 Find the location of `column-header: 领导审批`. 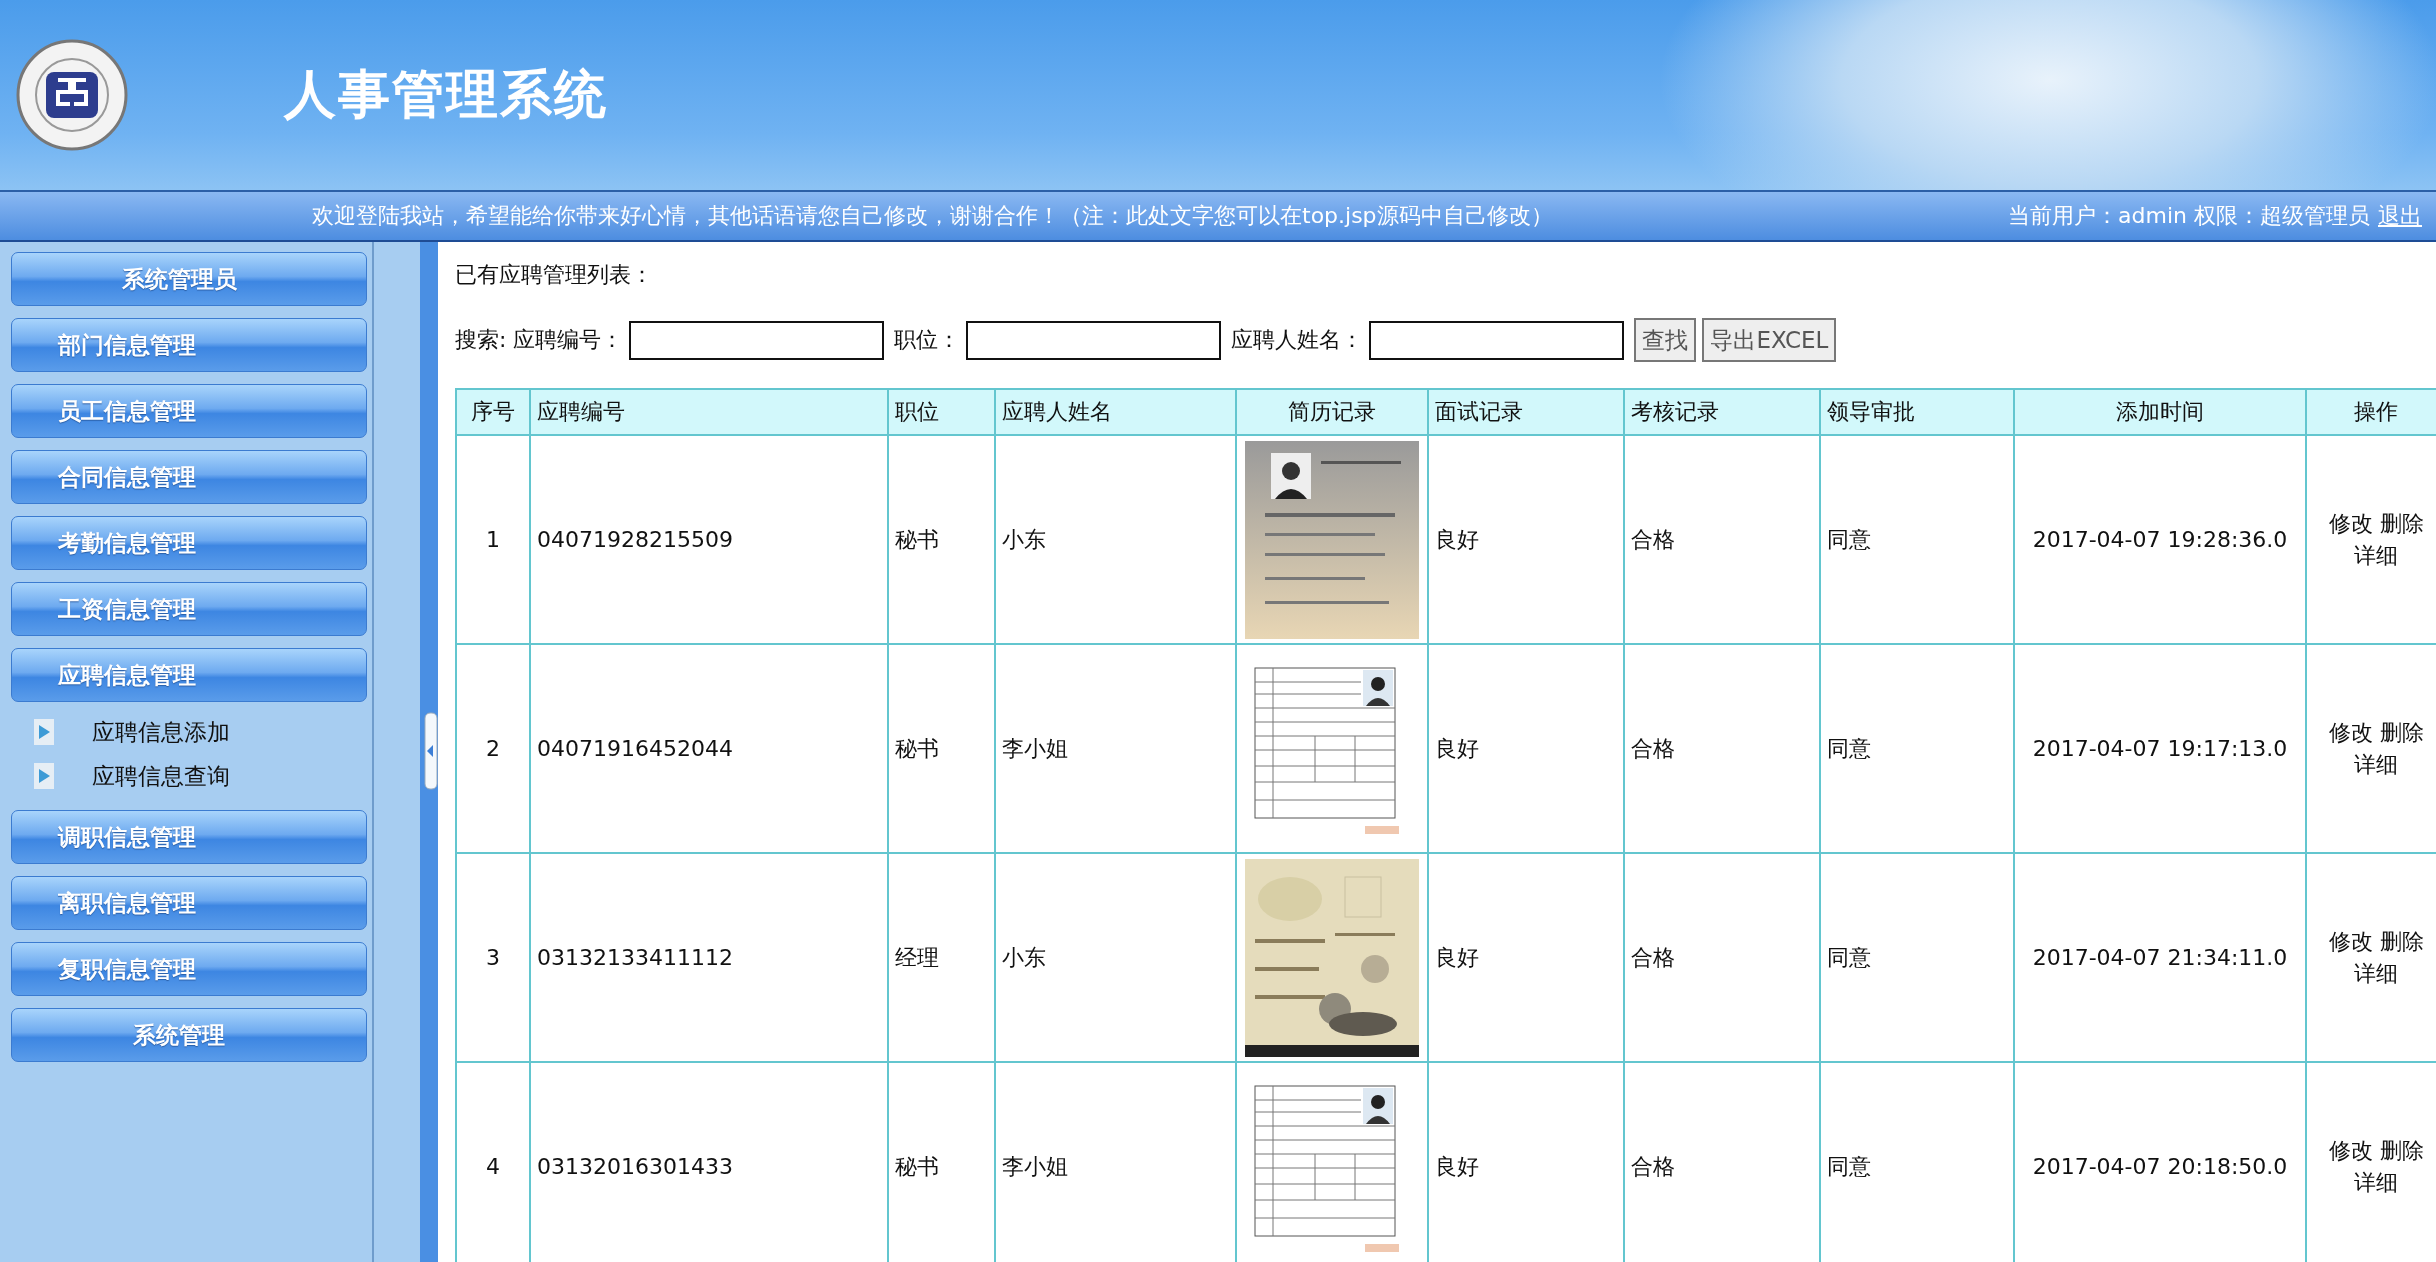

column-header: 领导审批 is located at coordinates (1917, 412).